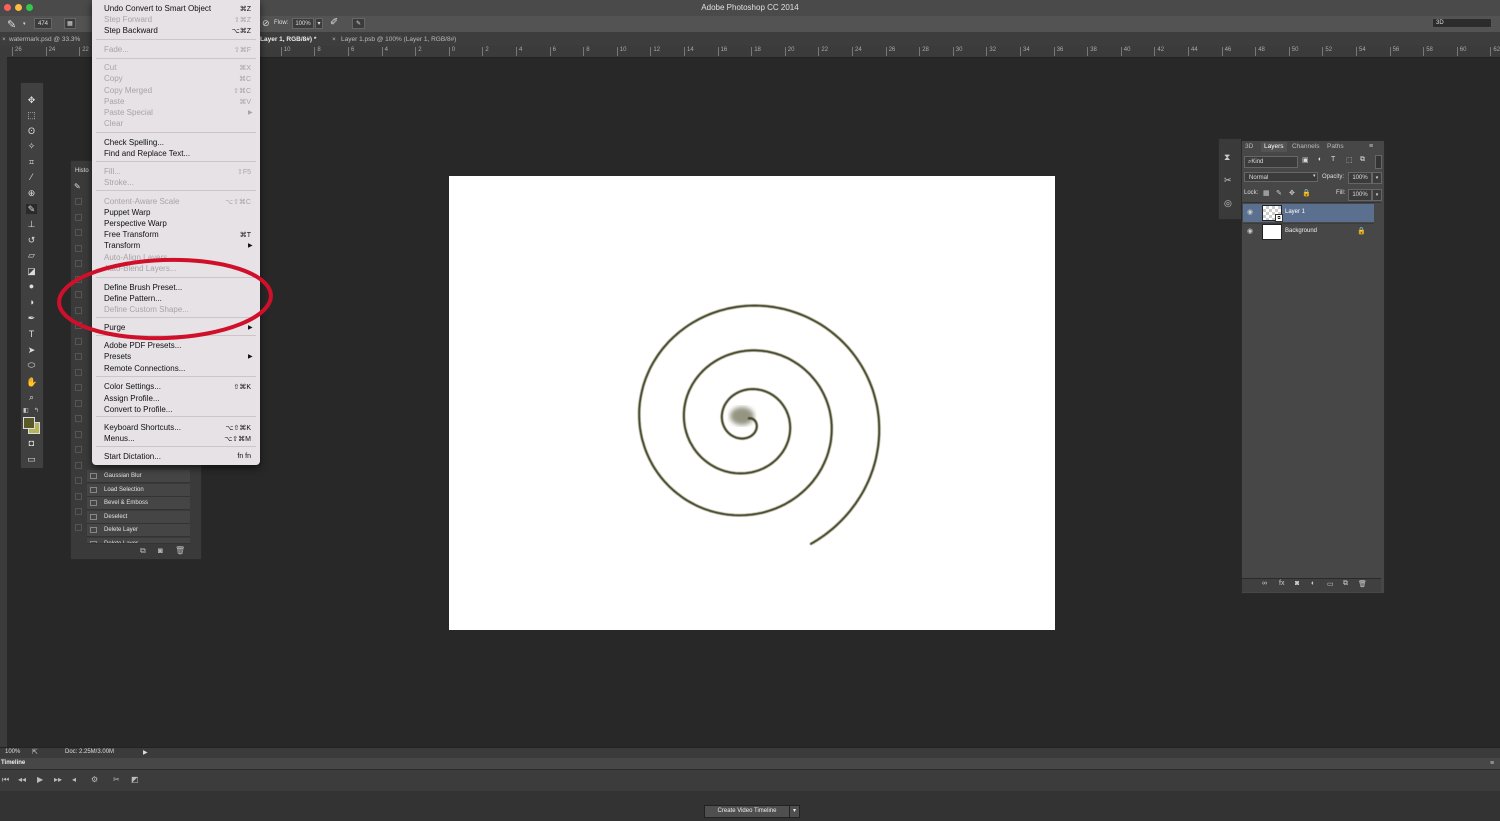 The width and height of the screenshot is (1500, 821). I want to click on tool-presets-icon: ✂, so click(1228, 180).